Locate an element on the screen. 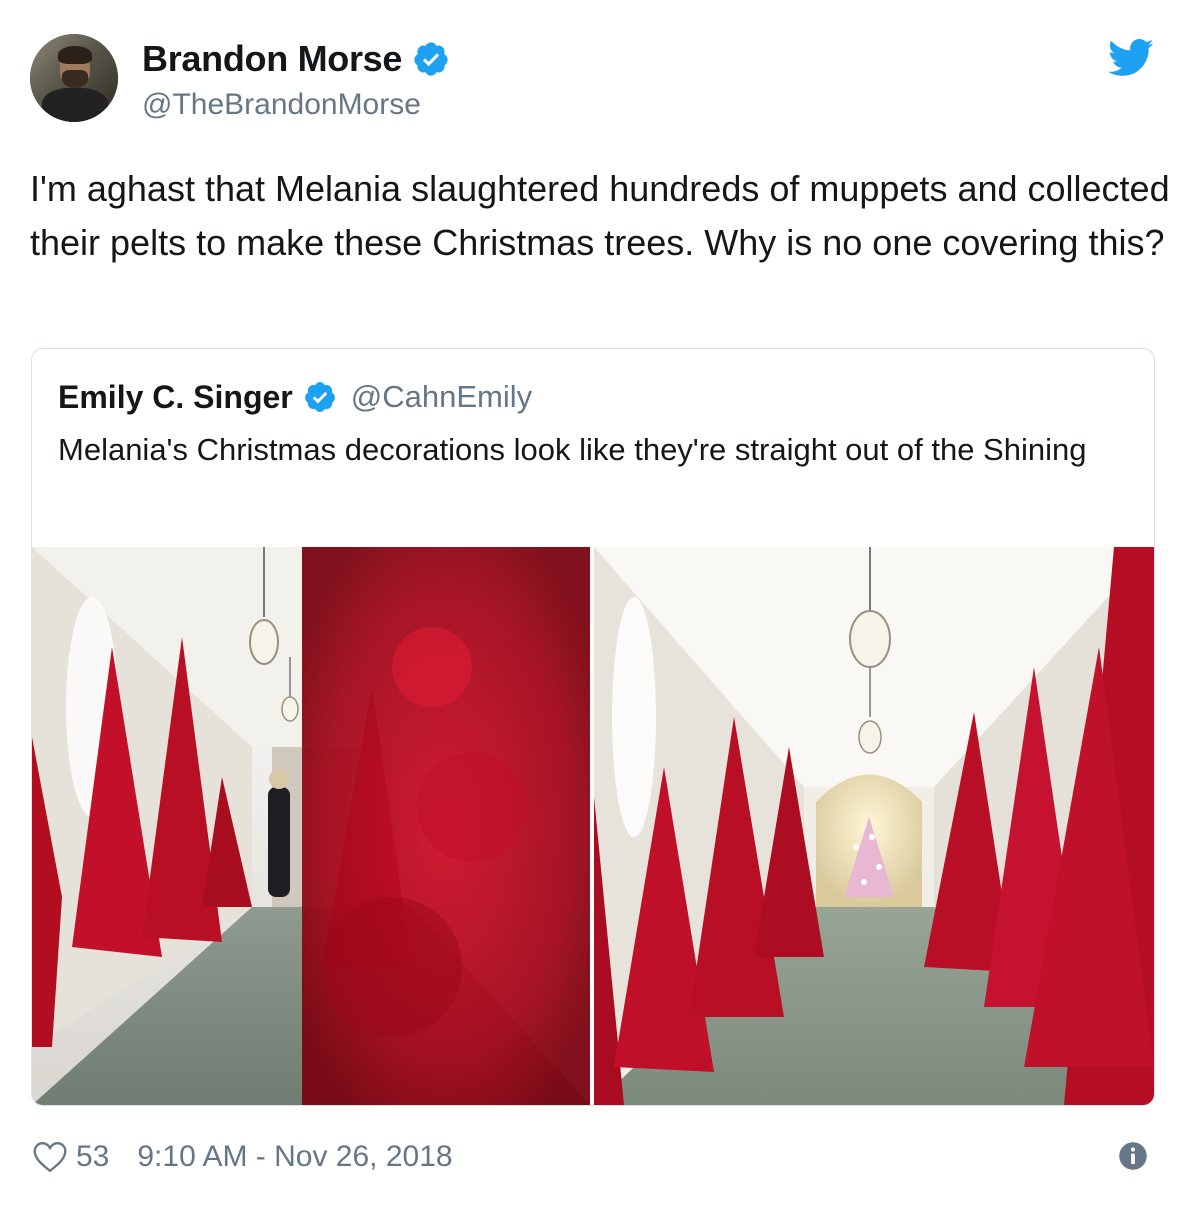 Image resolution: width=1200 pixels, height=1212 pixels. heart-icon is located at coordinates (50, 1157).